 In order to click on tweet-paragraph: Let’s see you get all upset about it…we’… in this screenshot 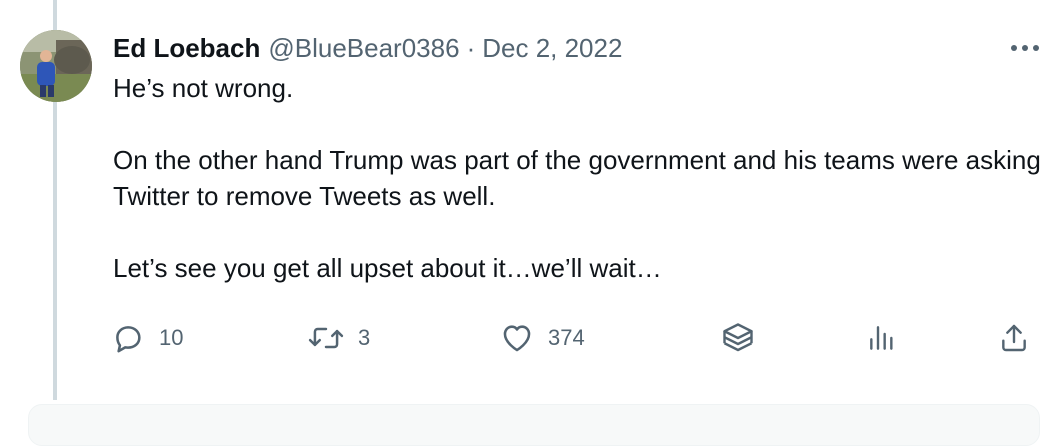, I will do `click(387, 268)`.